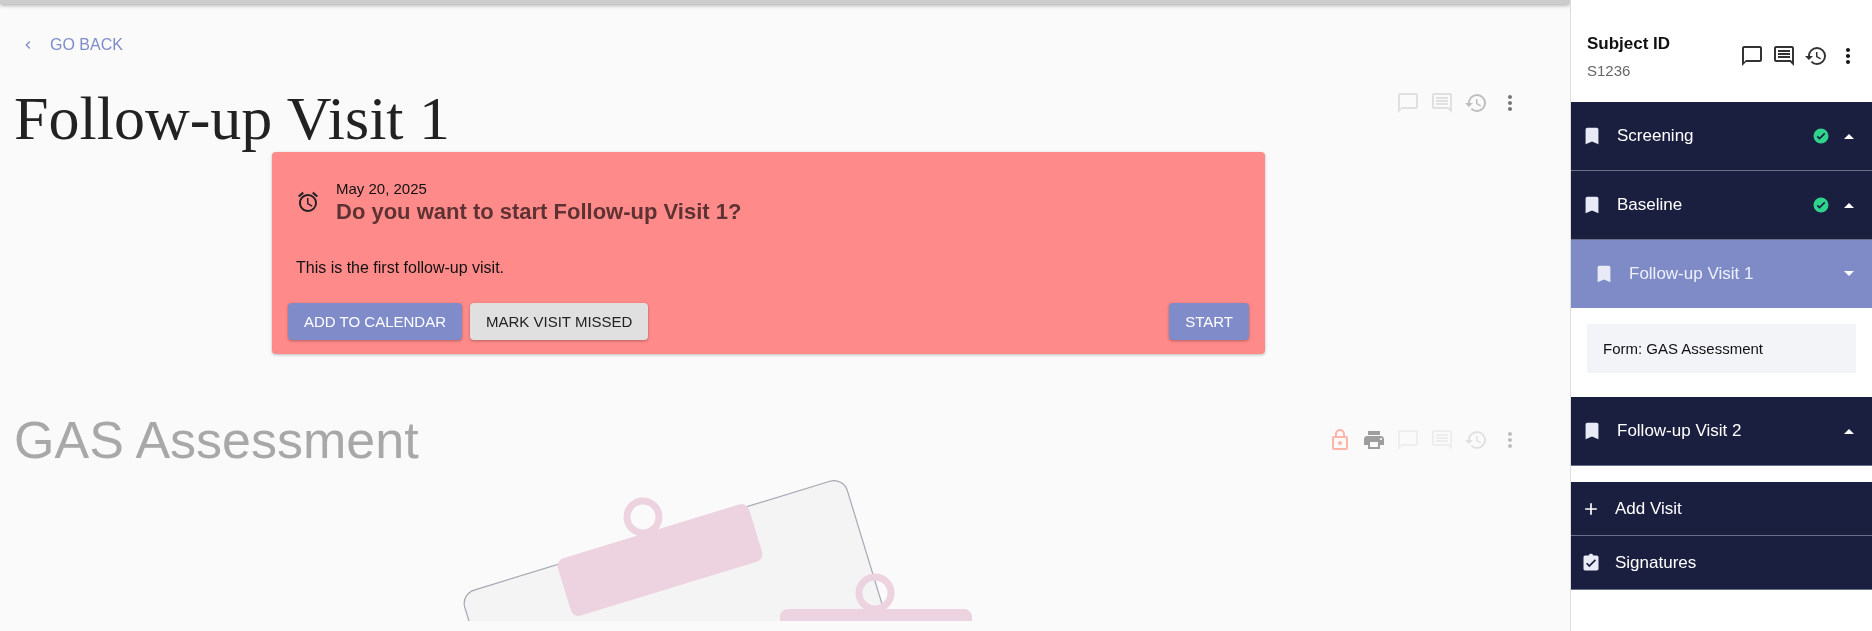  What do you see at coordinates (382, 189) in the screenshot?
I see `visit-date: May 20, 2025` at bounding box center [382, 189].